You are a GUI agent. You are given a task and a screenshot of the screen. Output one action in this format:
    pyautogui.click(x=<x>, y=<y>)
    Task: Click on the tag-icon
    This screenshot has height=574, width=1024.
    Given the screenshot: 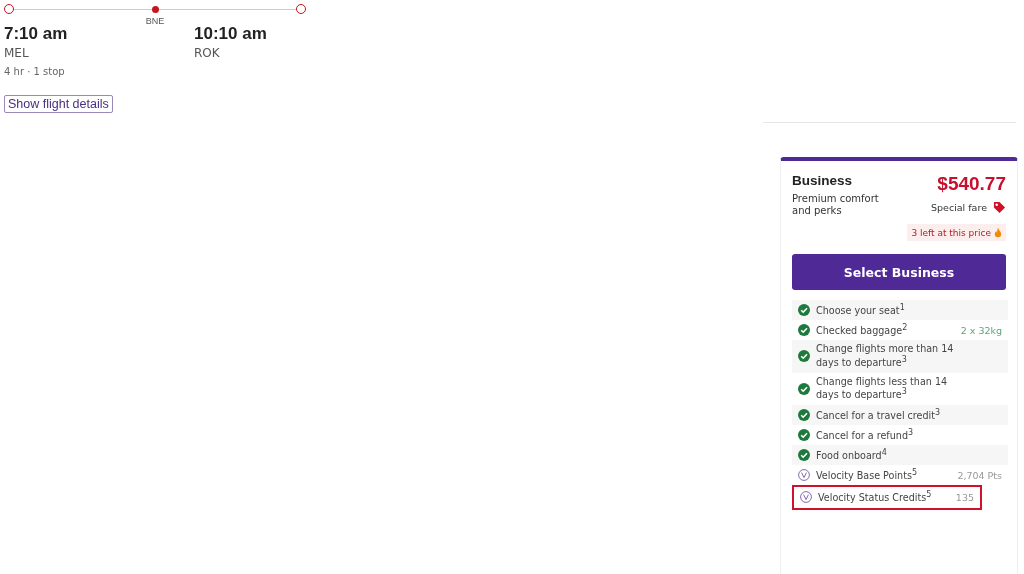 What is the action you would take?
    pyautogui.click(x=999, y=207)
    